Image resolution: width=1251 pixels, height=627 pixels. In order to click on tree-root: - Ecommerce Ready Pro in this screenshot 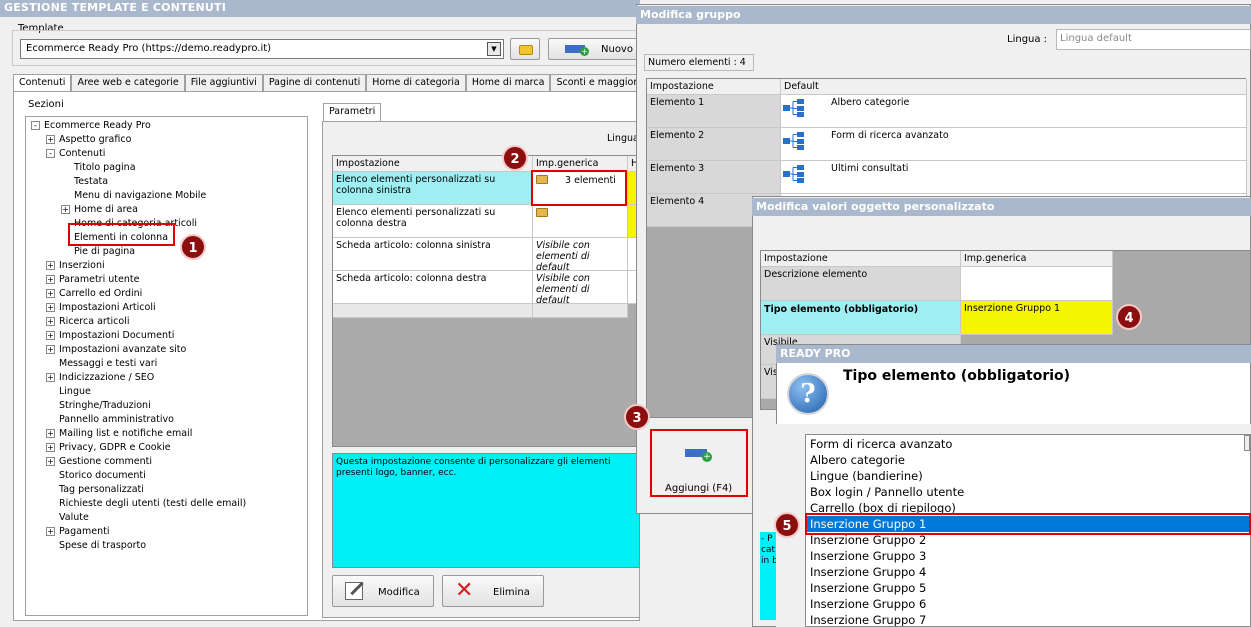, I will do `click(91, 125)`.